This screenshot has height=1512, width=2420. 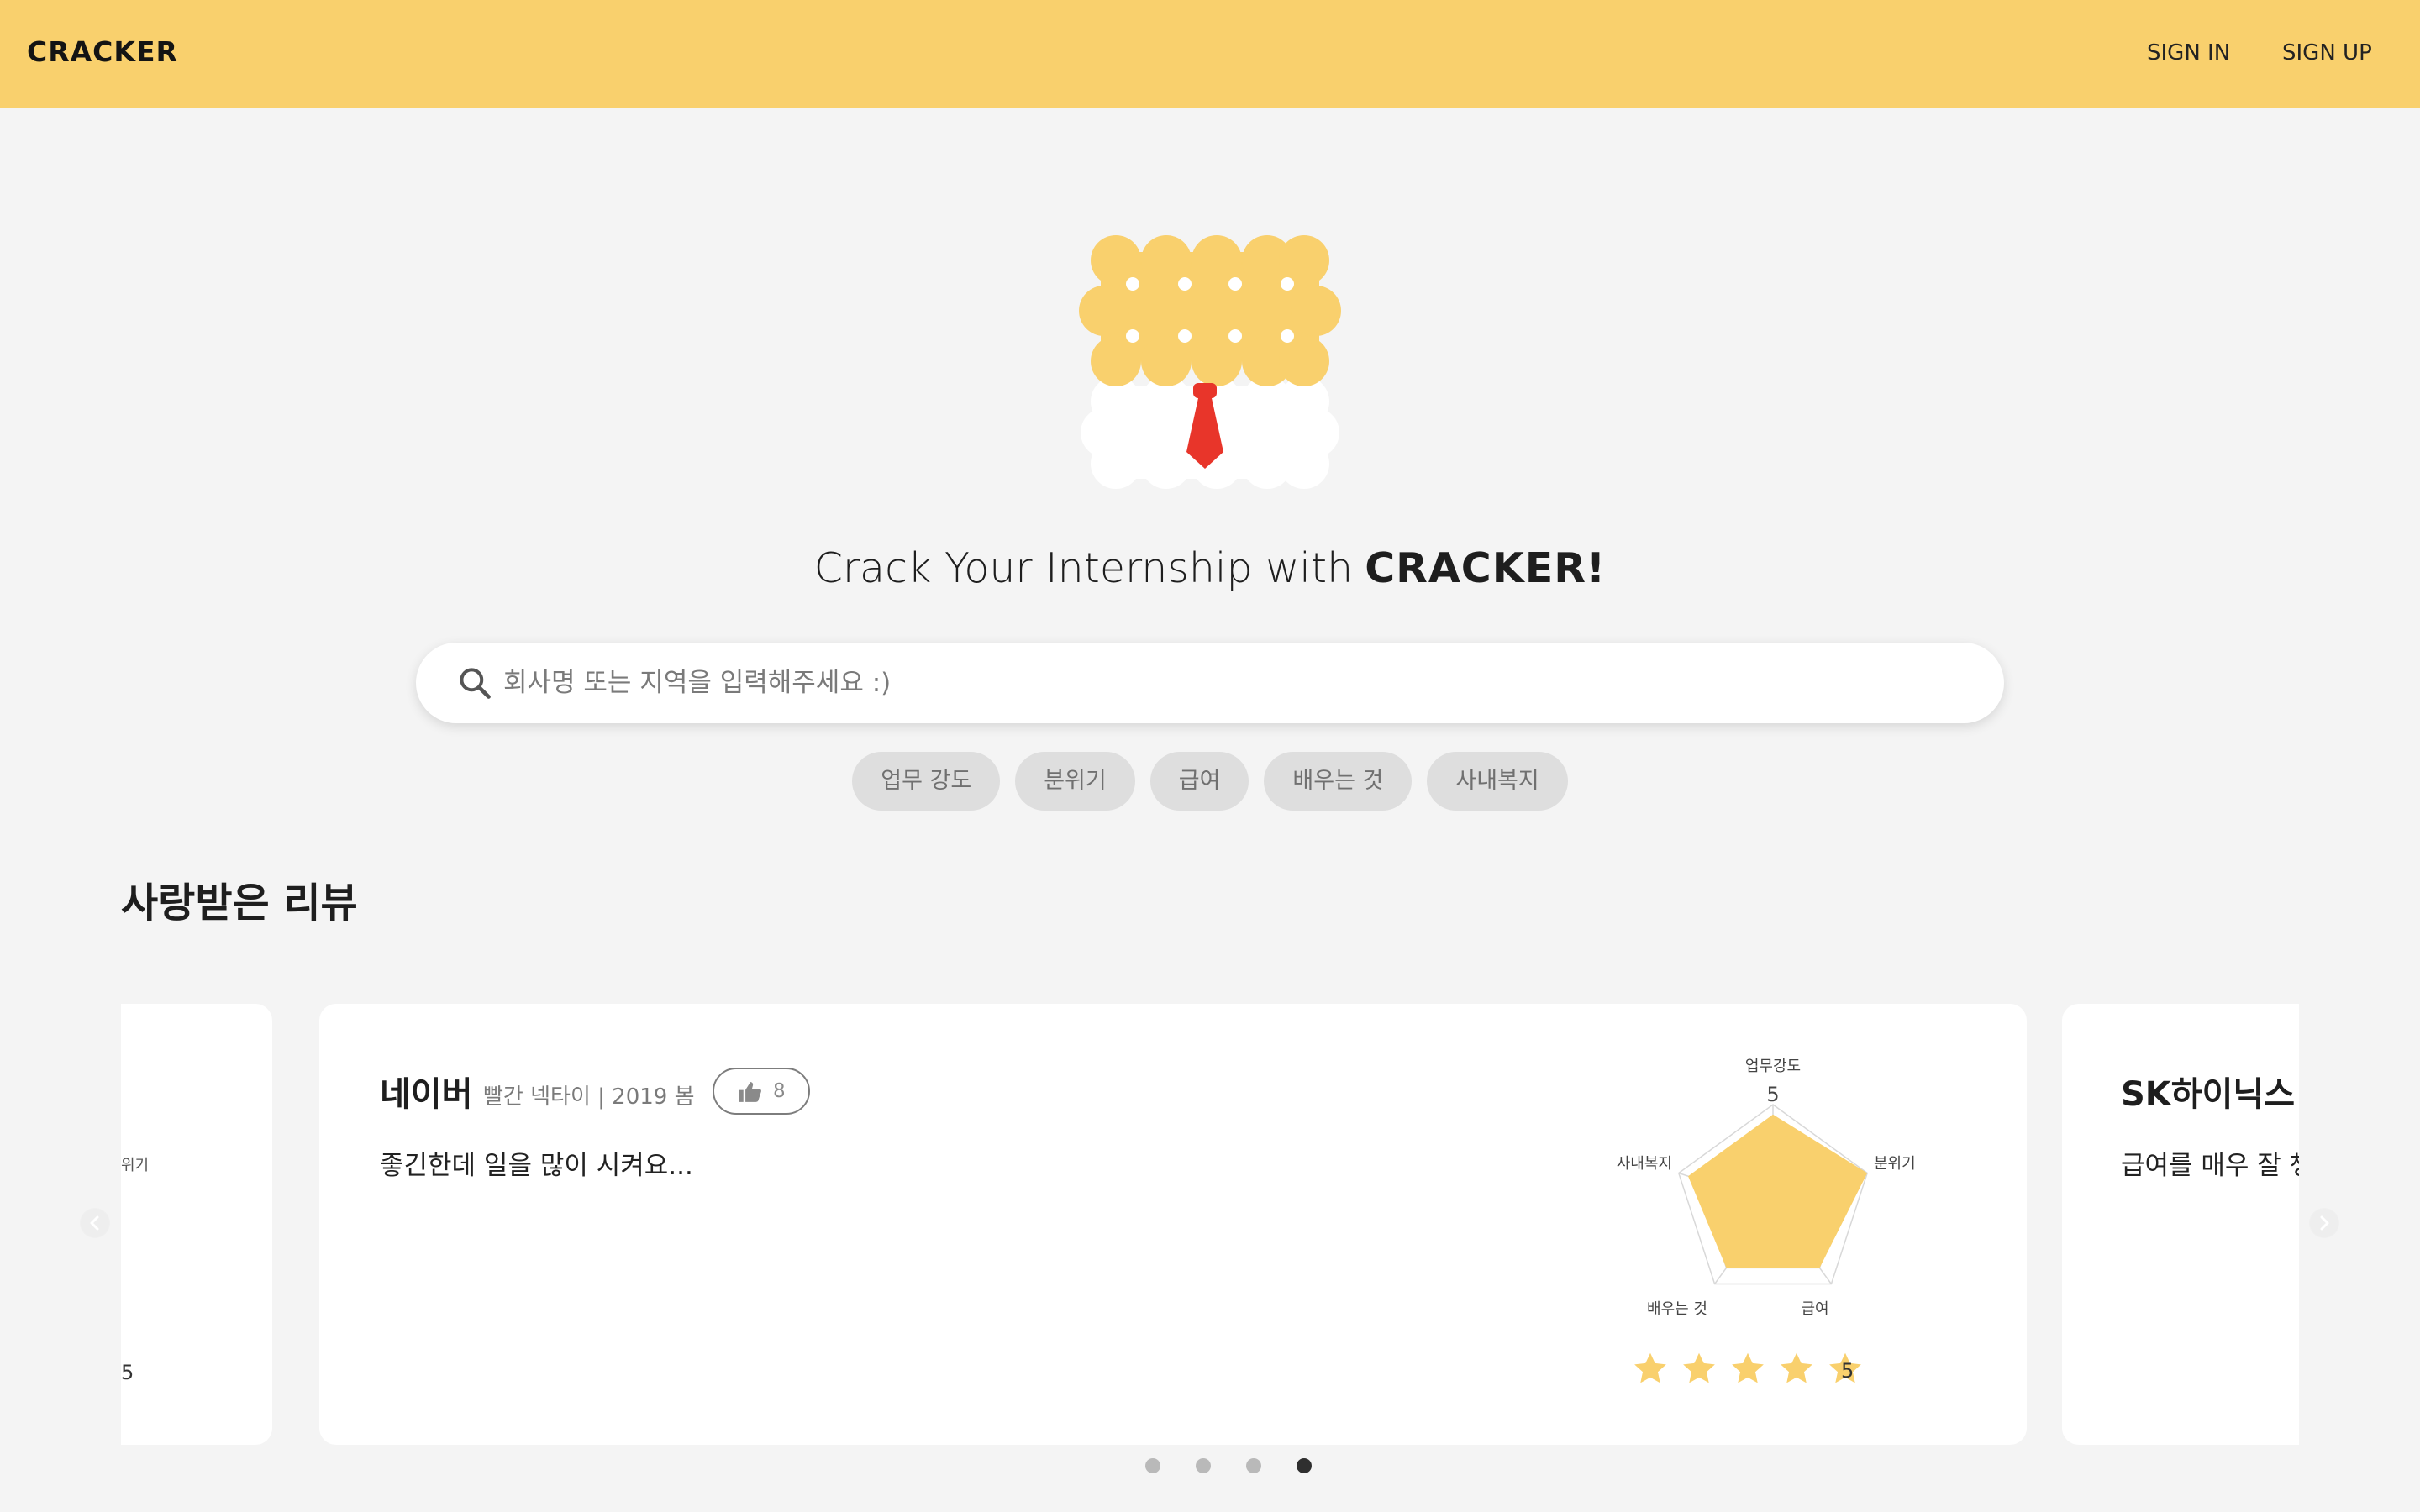 What do you see at coordinates (1199, 781) in the screenshot?
I see `chip-salary: 급여` at bounding box center [1199, 781].